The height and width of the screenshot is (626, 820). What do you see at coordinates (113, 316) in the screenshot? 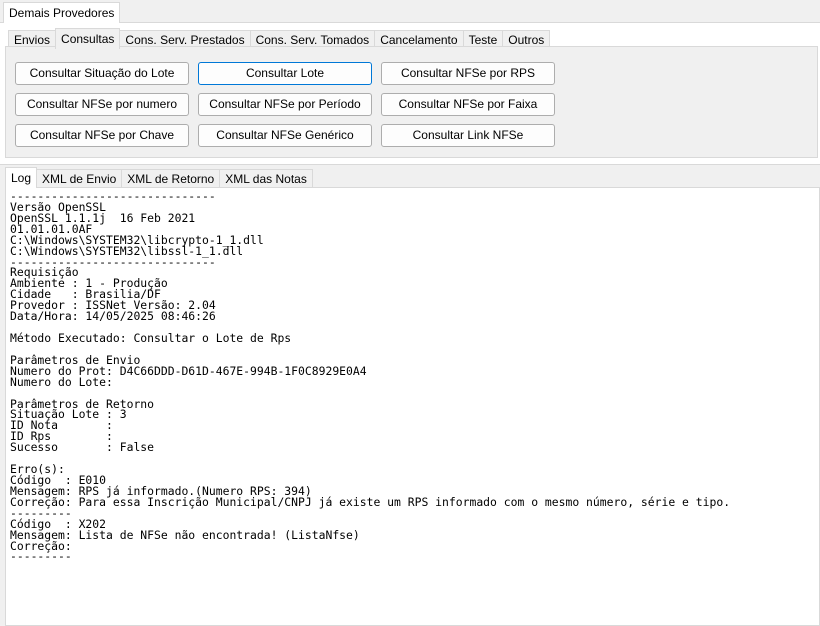
I see `log-line: Data/Hora: 14/05/2025 08:46:26` at bounding box center [113, 316].